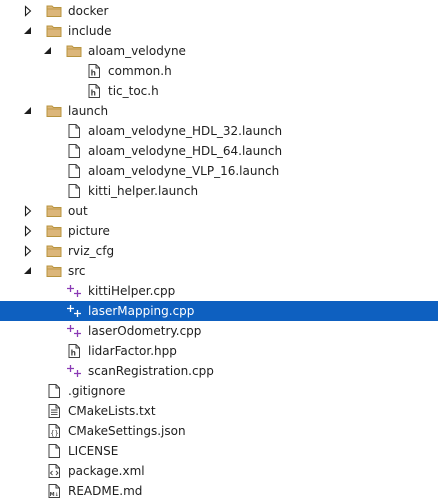 The width and height of the screenshot is (438, 504). I want to click on tree-item-aloam-velodyne-vlp-16-launch: aloam_velodyne_VLP_16.launch, so click(219, 171).